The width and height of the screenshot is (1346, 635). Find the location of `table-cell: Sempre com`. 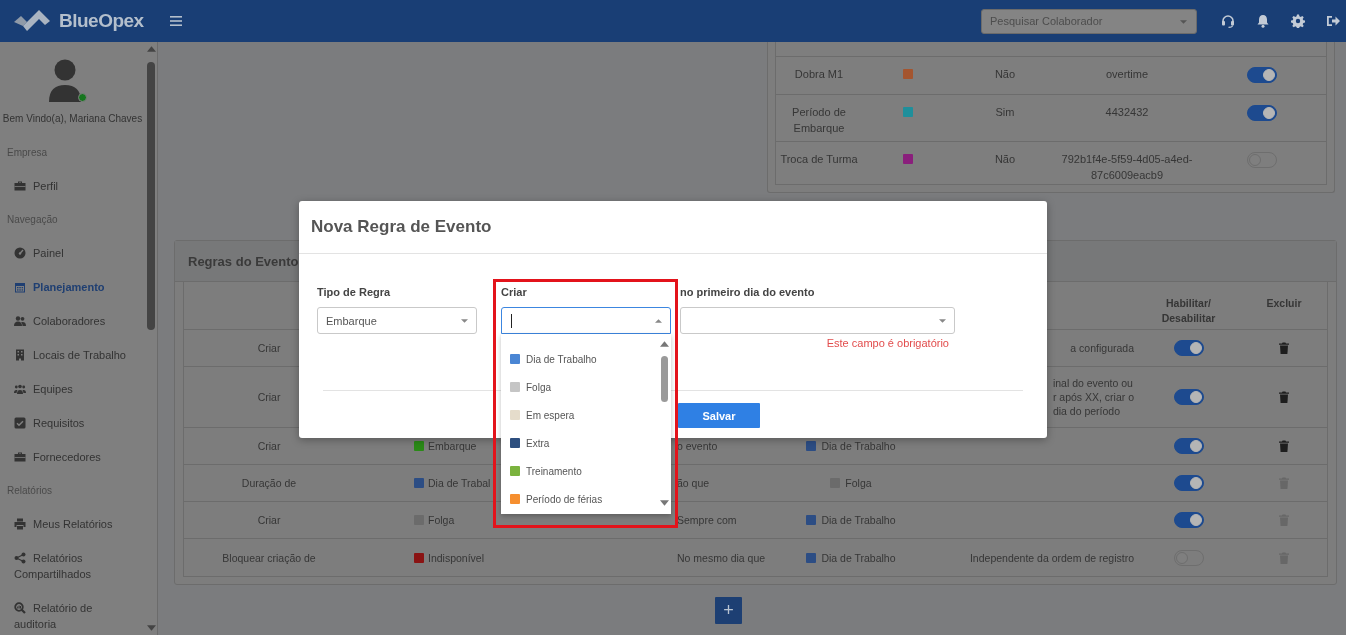

table-cell: Sempre com is located at coordinates (707, 520).